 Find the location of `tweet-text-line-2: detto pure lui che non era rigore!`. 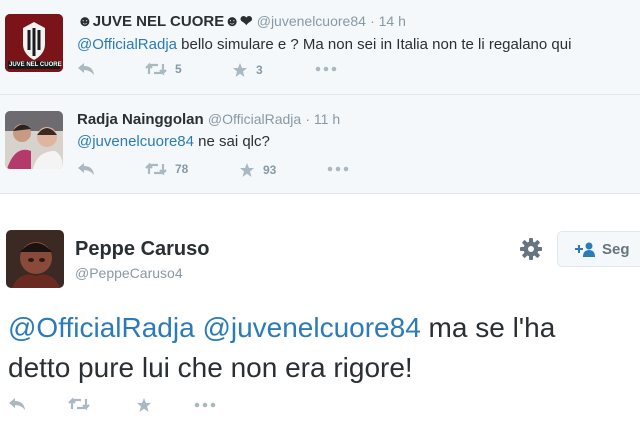

tweet-text-line-2: detto pure lui che non era rigore! is located at coordinates (210, 367).